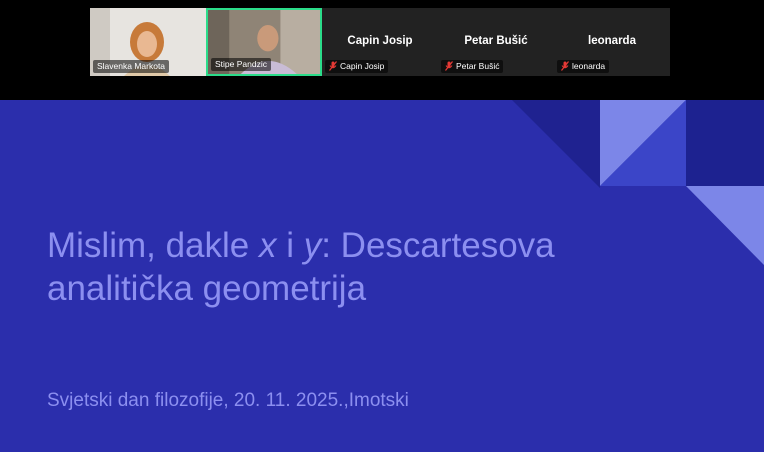 The image size is (764, 452). I want to click on participant-name-text: Petar Bušić, so click(478, 66).